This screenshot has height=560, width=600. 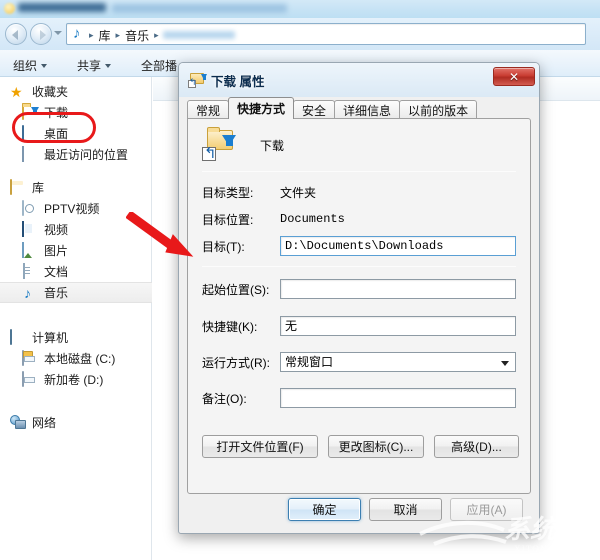 I want to click on field-run: 运行方式(R): 常规窗口, so click(x=359, y=362).